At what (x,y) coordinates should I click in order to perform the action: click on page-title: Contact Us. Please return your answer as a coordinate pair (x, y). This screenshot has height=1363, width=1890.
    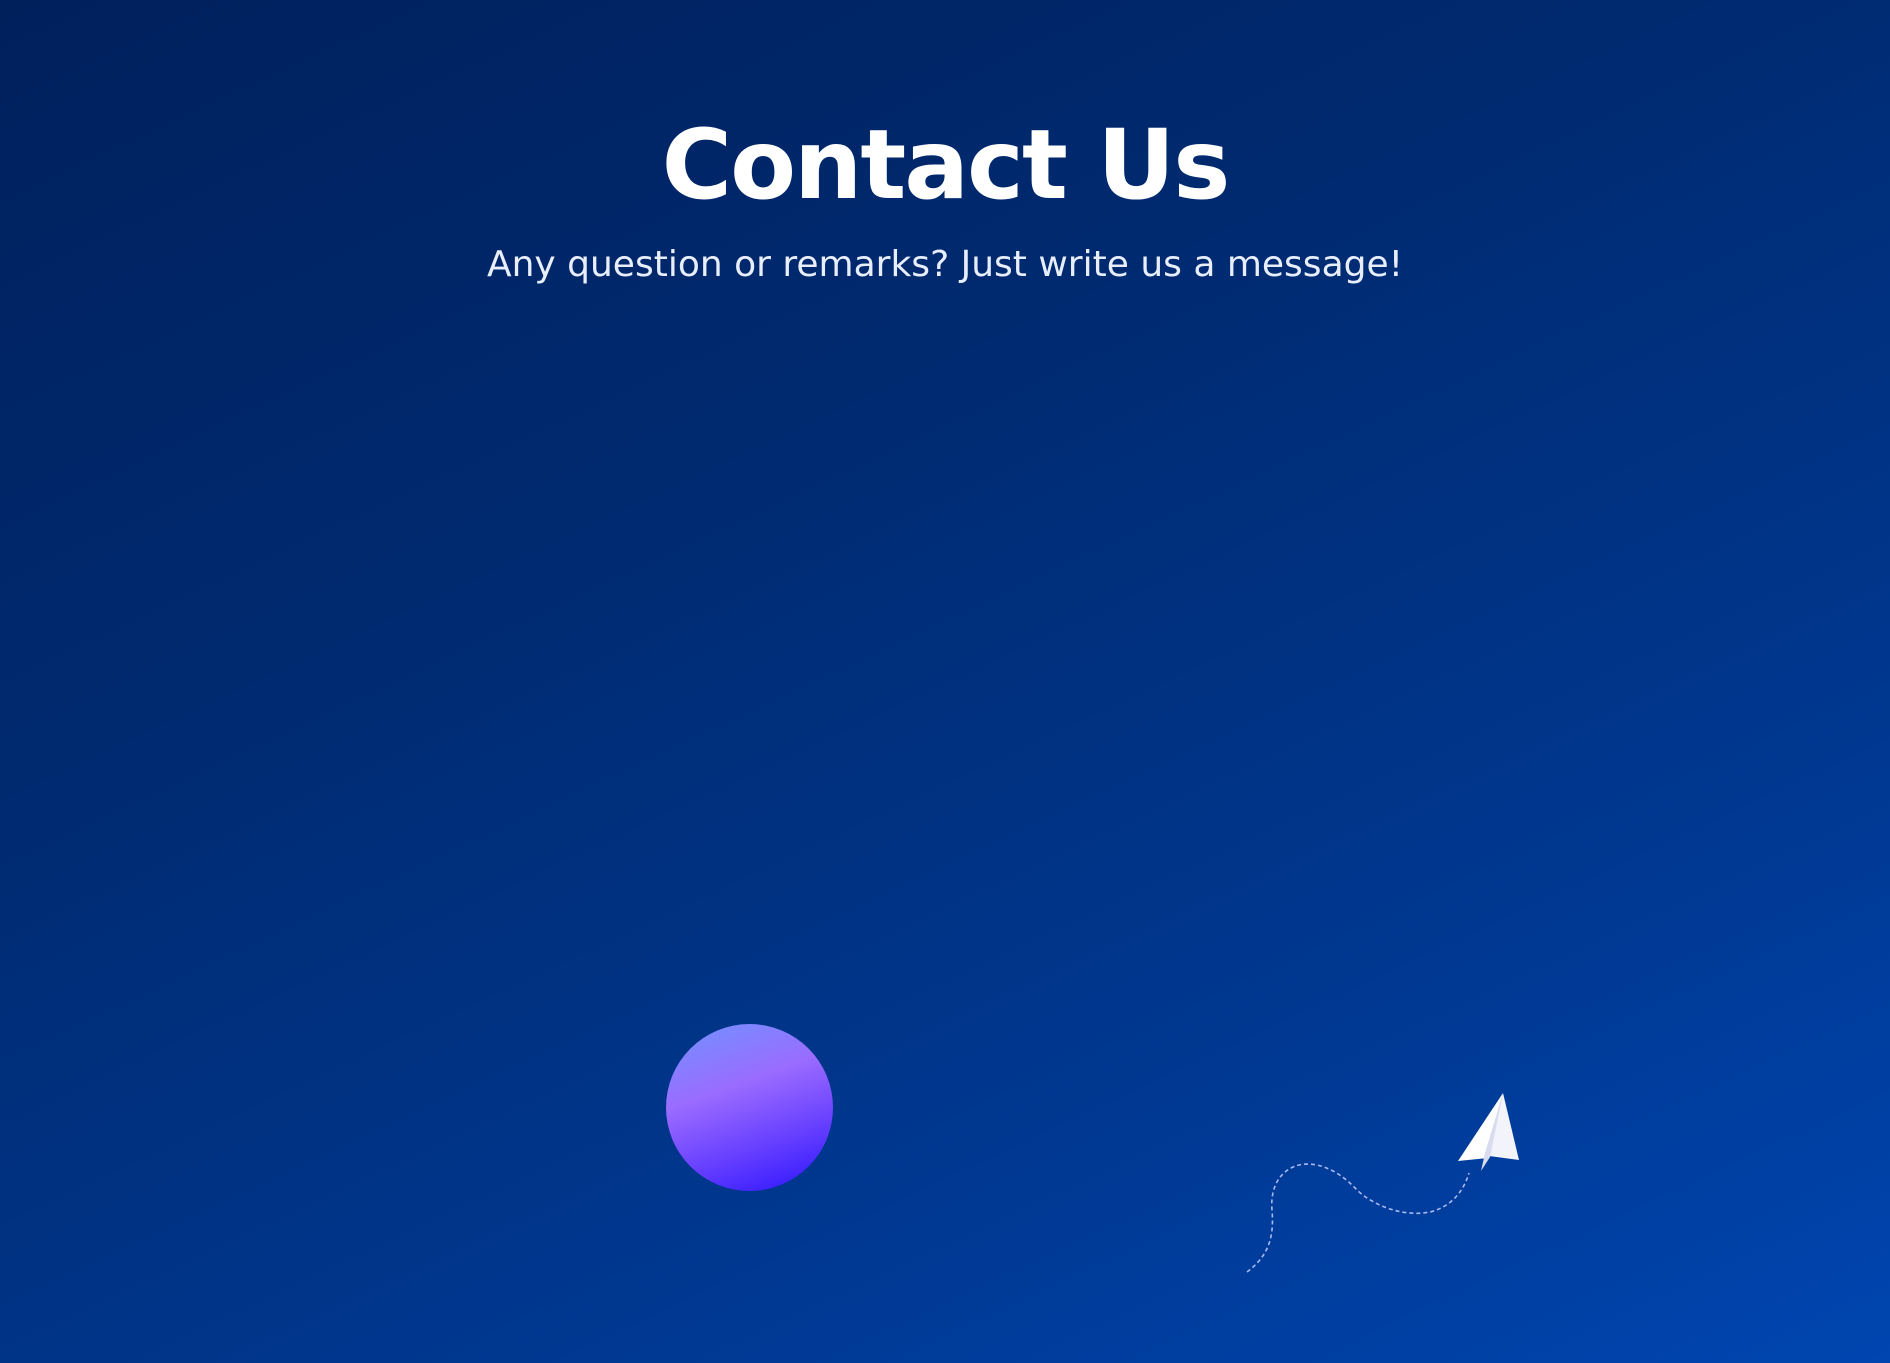
    Looking at the image, I should click on (946, 165).